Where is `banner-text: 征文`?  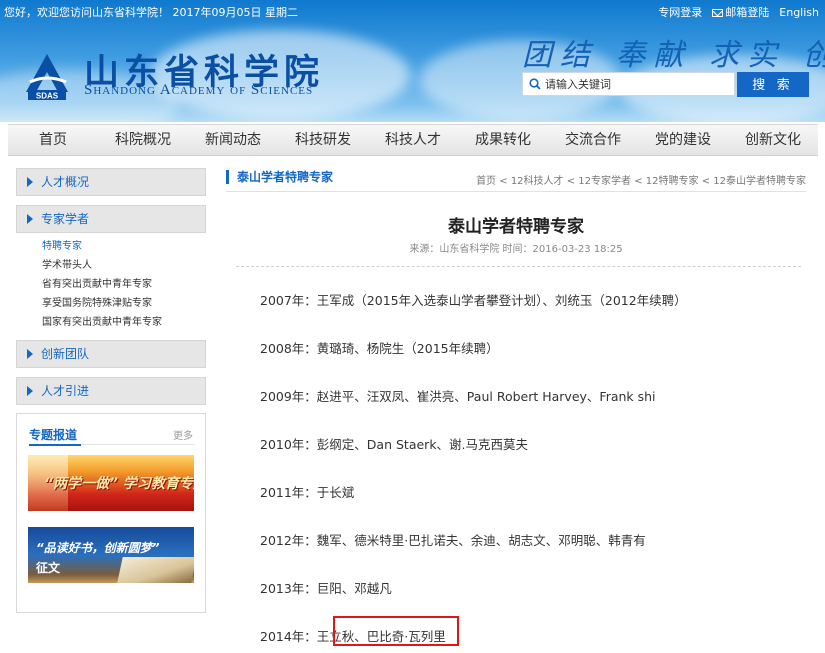 banner-text: 征文 is located at coordinates (48, 568).